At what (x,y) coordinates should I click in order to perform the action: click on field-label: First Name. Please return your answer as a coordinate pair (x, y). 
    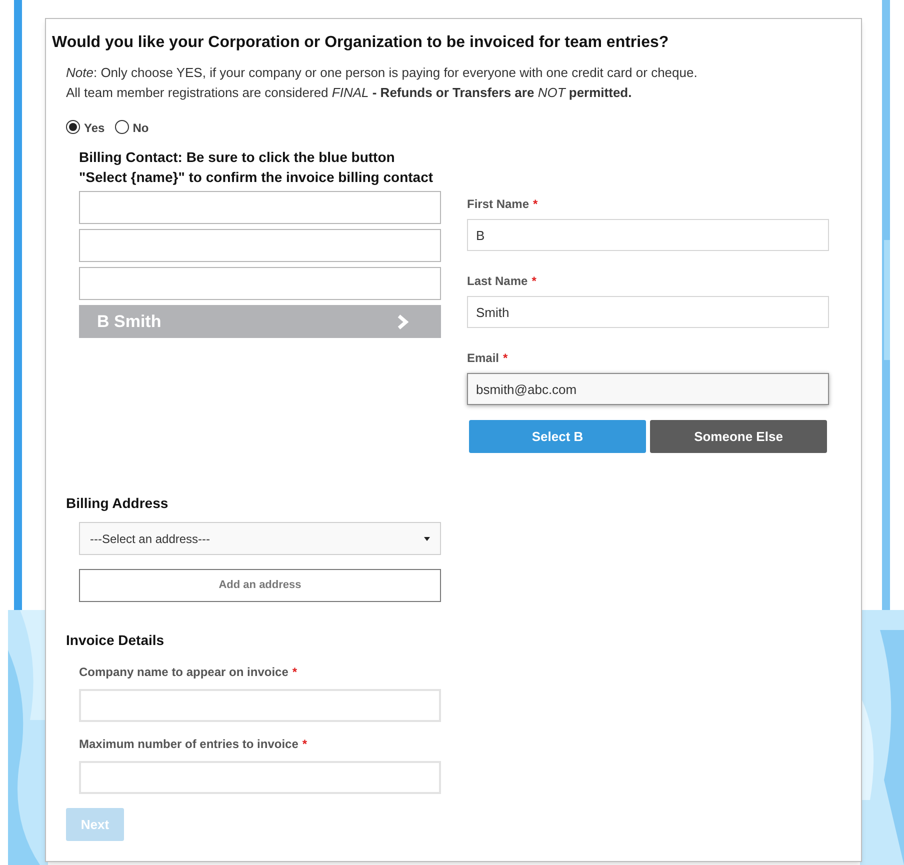
    Looking at the image, I should click on (498, 204).